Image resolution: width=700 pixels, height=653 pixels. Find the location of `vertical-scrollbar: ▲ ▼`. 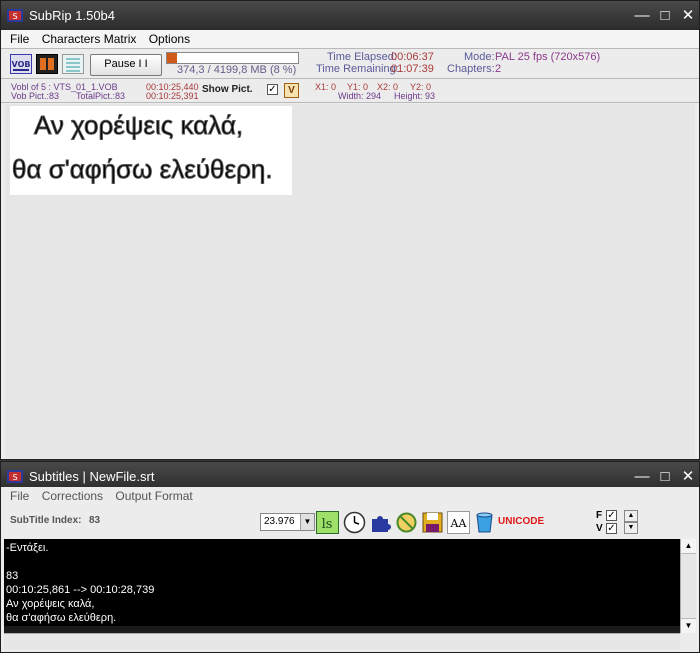

vertical-scrollbar: ▲ ▼ is located at coordinates (688, 586).